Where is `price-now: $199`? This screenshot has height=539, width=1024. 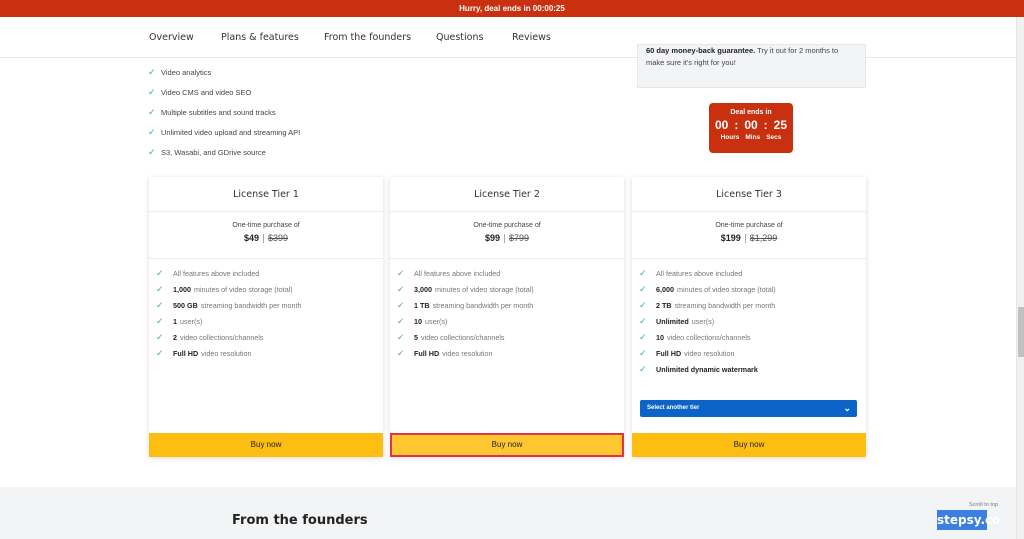 price-now: $199 is located at coordinates (730, 238).